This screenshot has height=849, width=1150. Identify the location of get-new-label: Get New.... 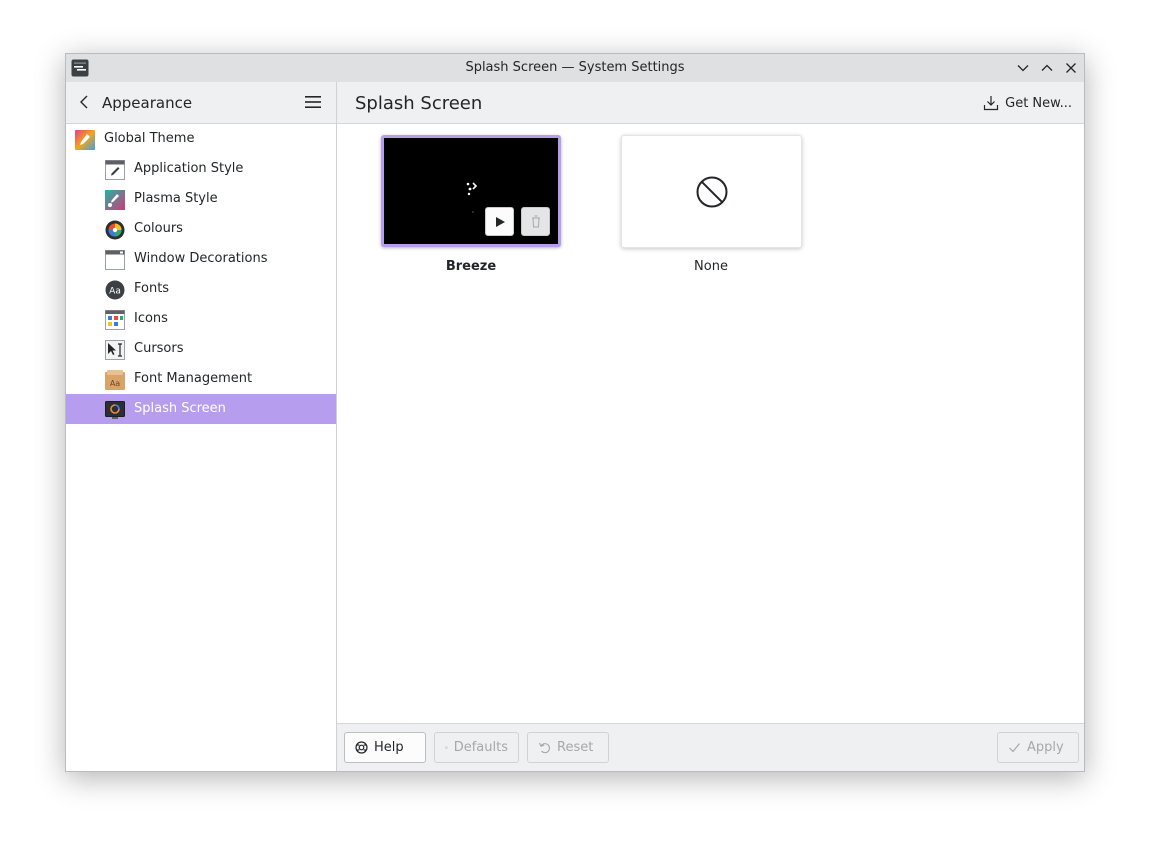
(1038, 103).